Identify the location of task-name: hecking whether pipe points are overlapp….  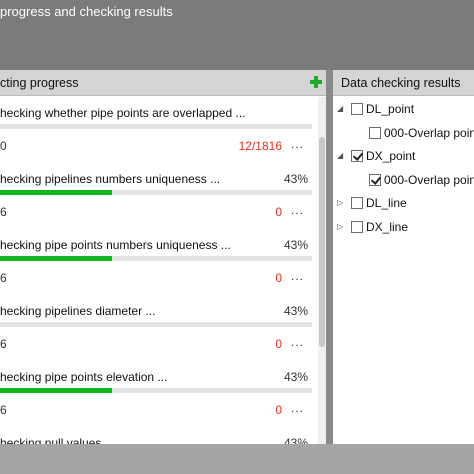
(123, 113).